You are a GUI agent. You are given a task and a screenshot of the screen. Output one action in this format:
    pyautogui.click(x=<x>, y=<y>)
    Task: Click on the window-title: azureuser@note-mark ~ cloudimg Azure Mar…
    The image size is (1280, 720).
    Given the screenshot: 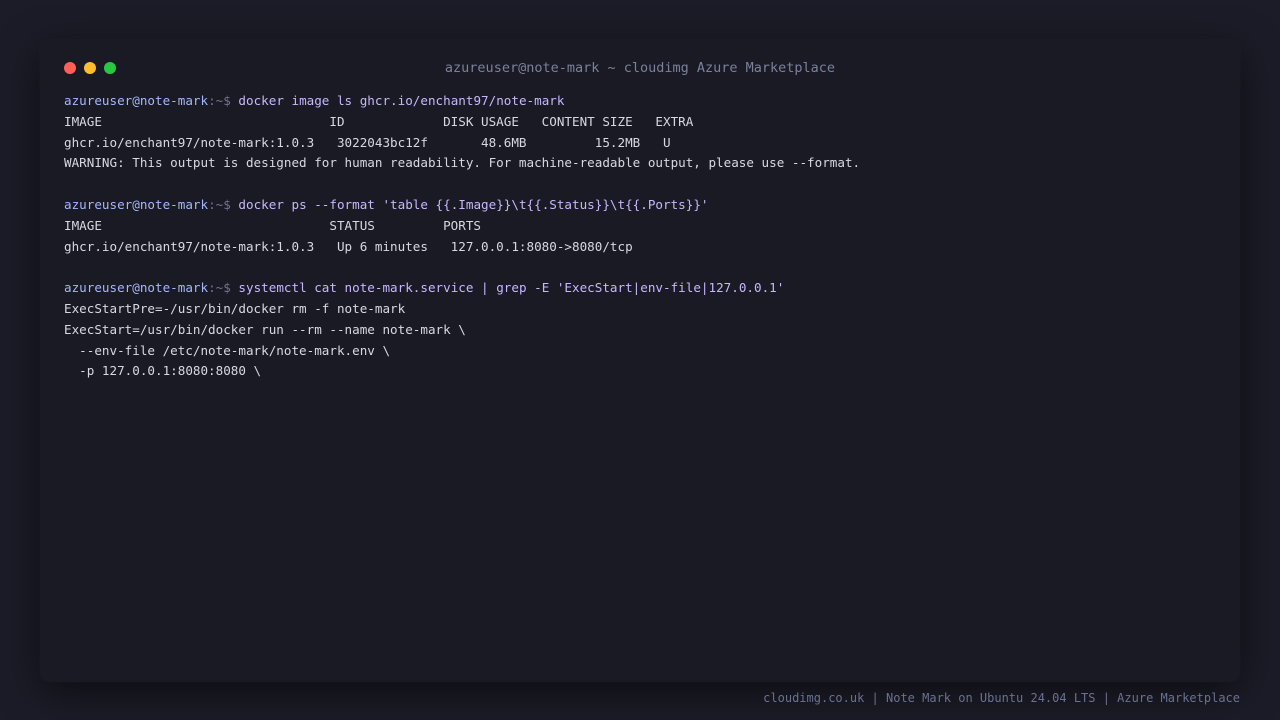 What is the action you would take?
    pyautogui.click(x=640, y=68)
    